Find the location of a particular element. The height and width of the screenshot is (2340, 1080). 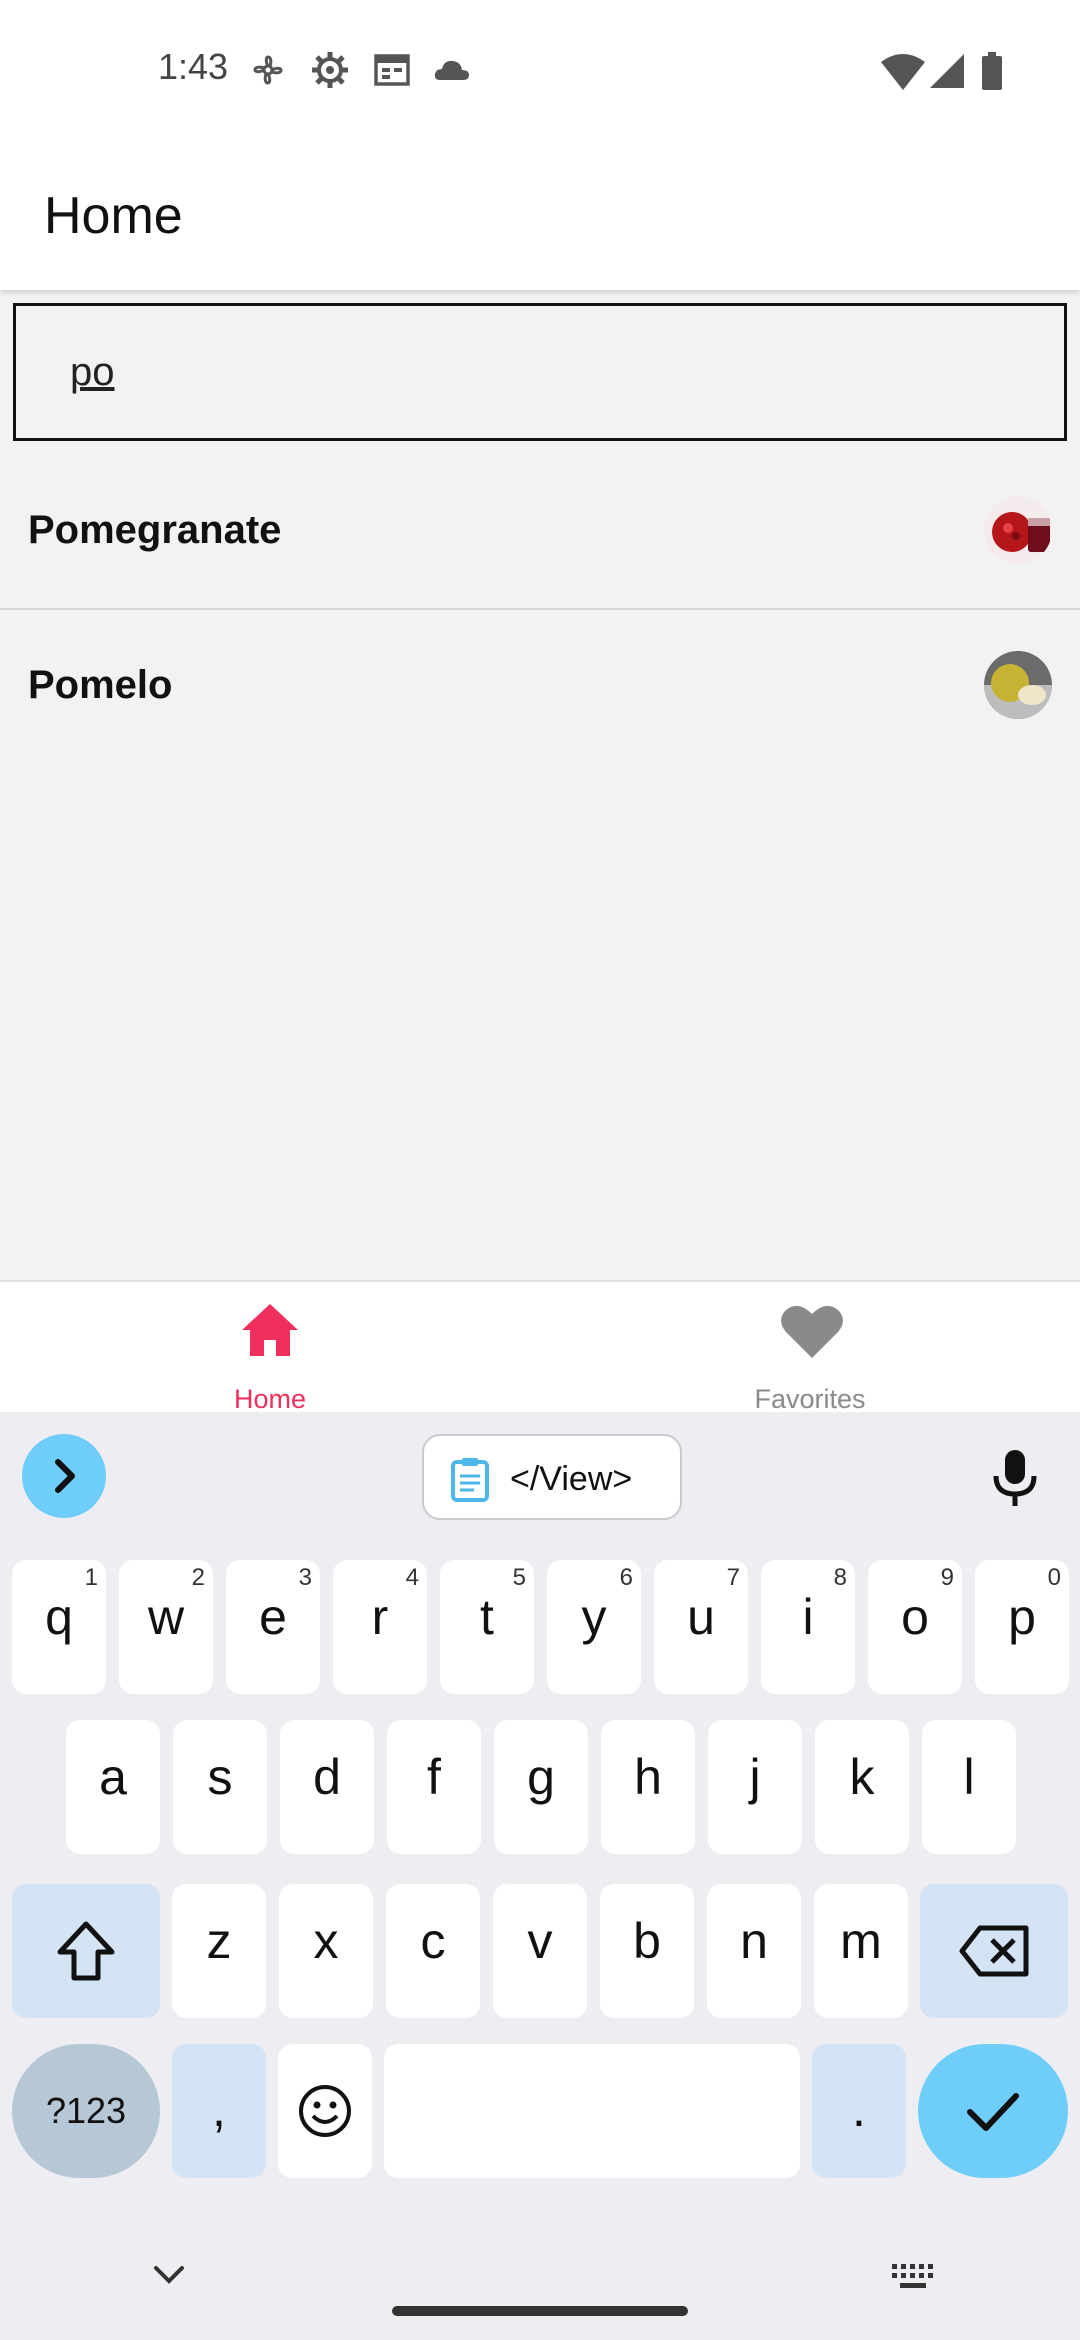

status-time: 1:43 is located at coordinates (193, 66).